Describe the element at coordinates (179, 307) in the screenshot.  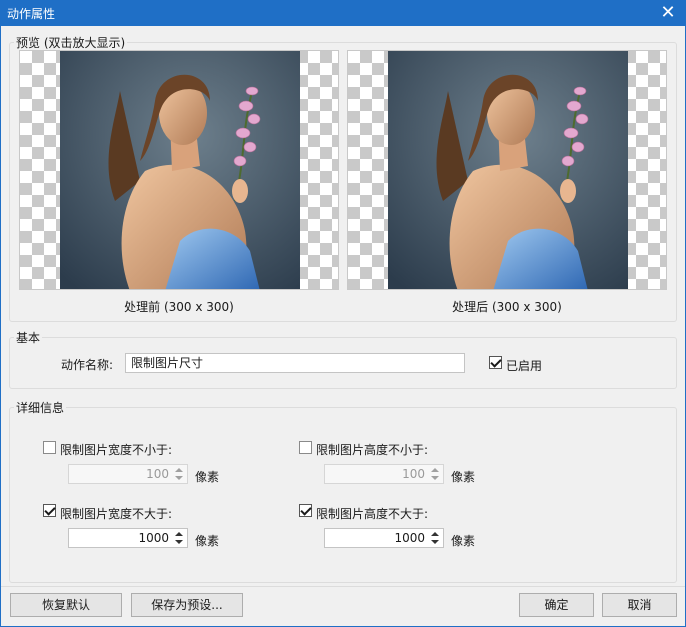
I see `before-caption: 处理前 (300 x 300)` at that location.